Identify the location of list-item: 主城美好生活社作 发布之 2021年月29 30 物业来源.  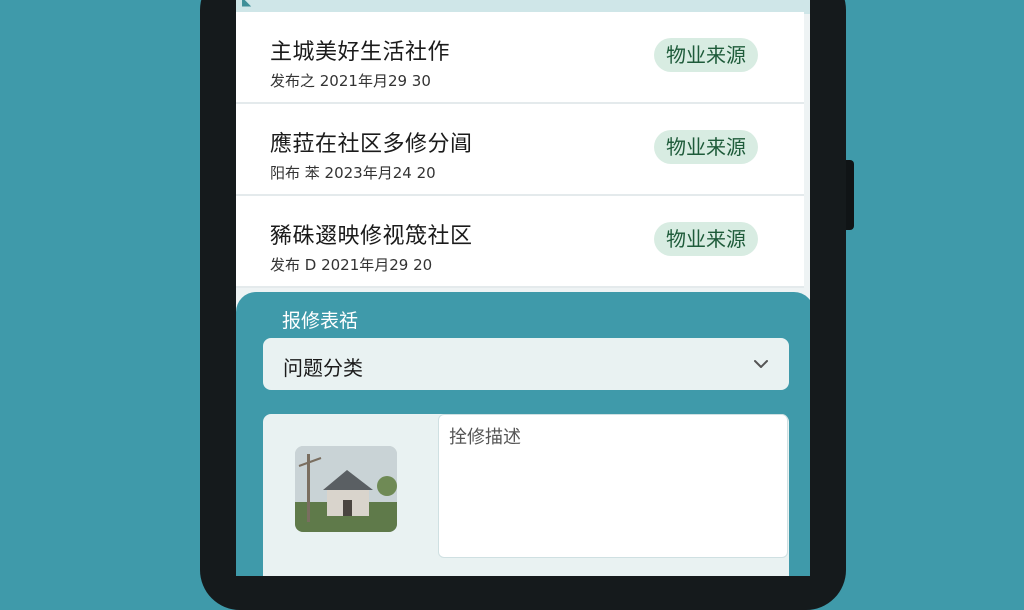
(520, 58).